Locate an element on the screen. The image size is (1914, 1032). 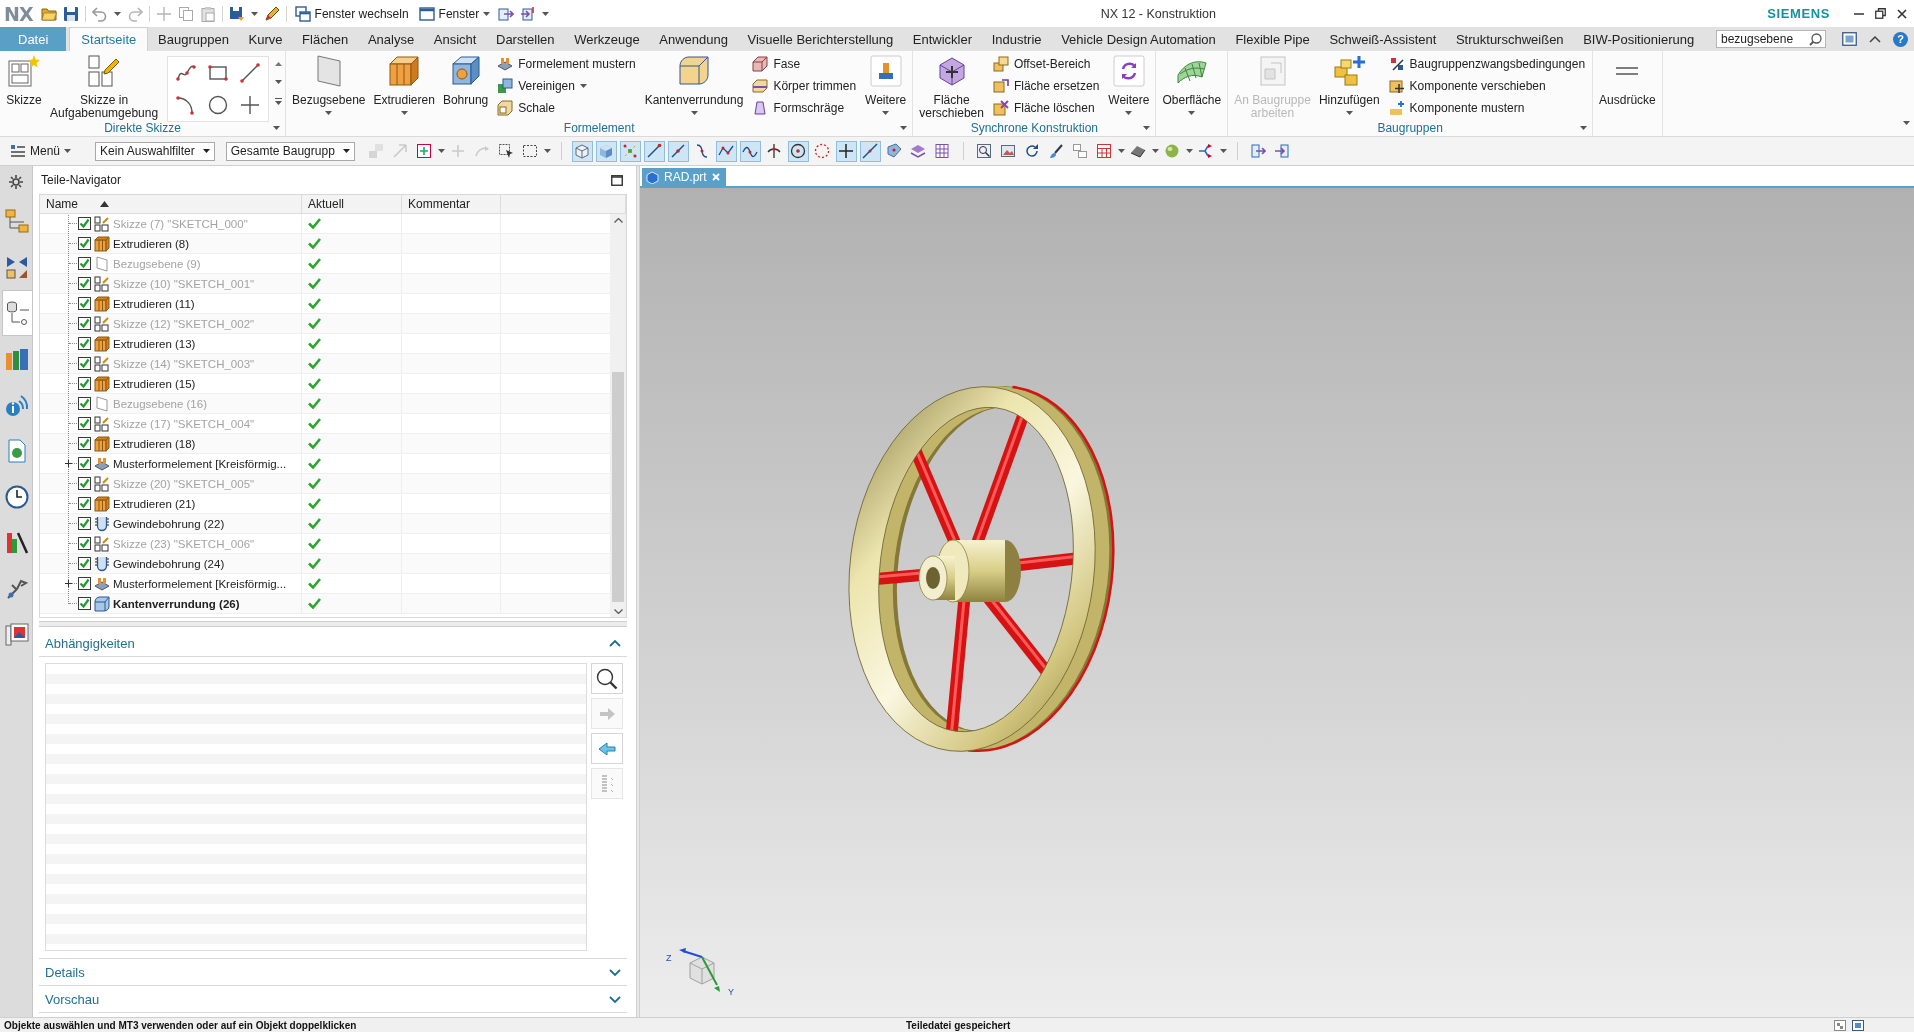
feature-name: Gewindebohrung (22) is located at coordinates (169, 523).